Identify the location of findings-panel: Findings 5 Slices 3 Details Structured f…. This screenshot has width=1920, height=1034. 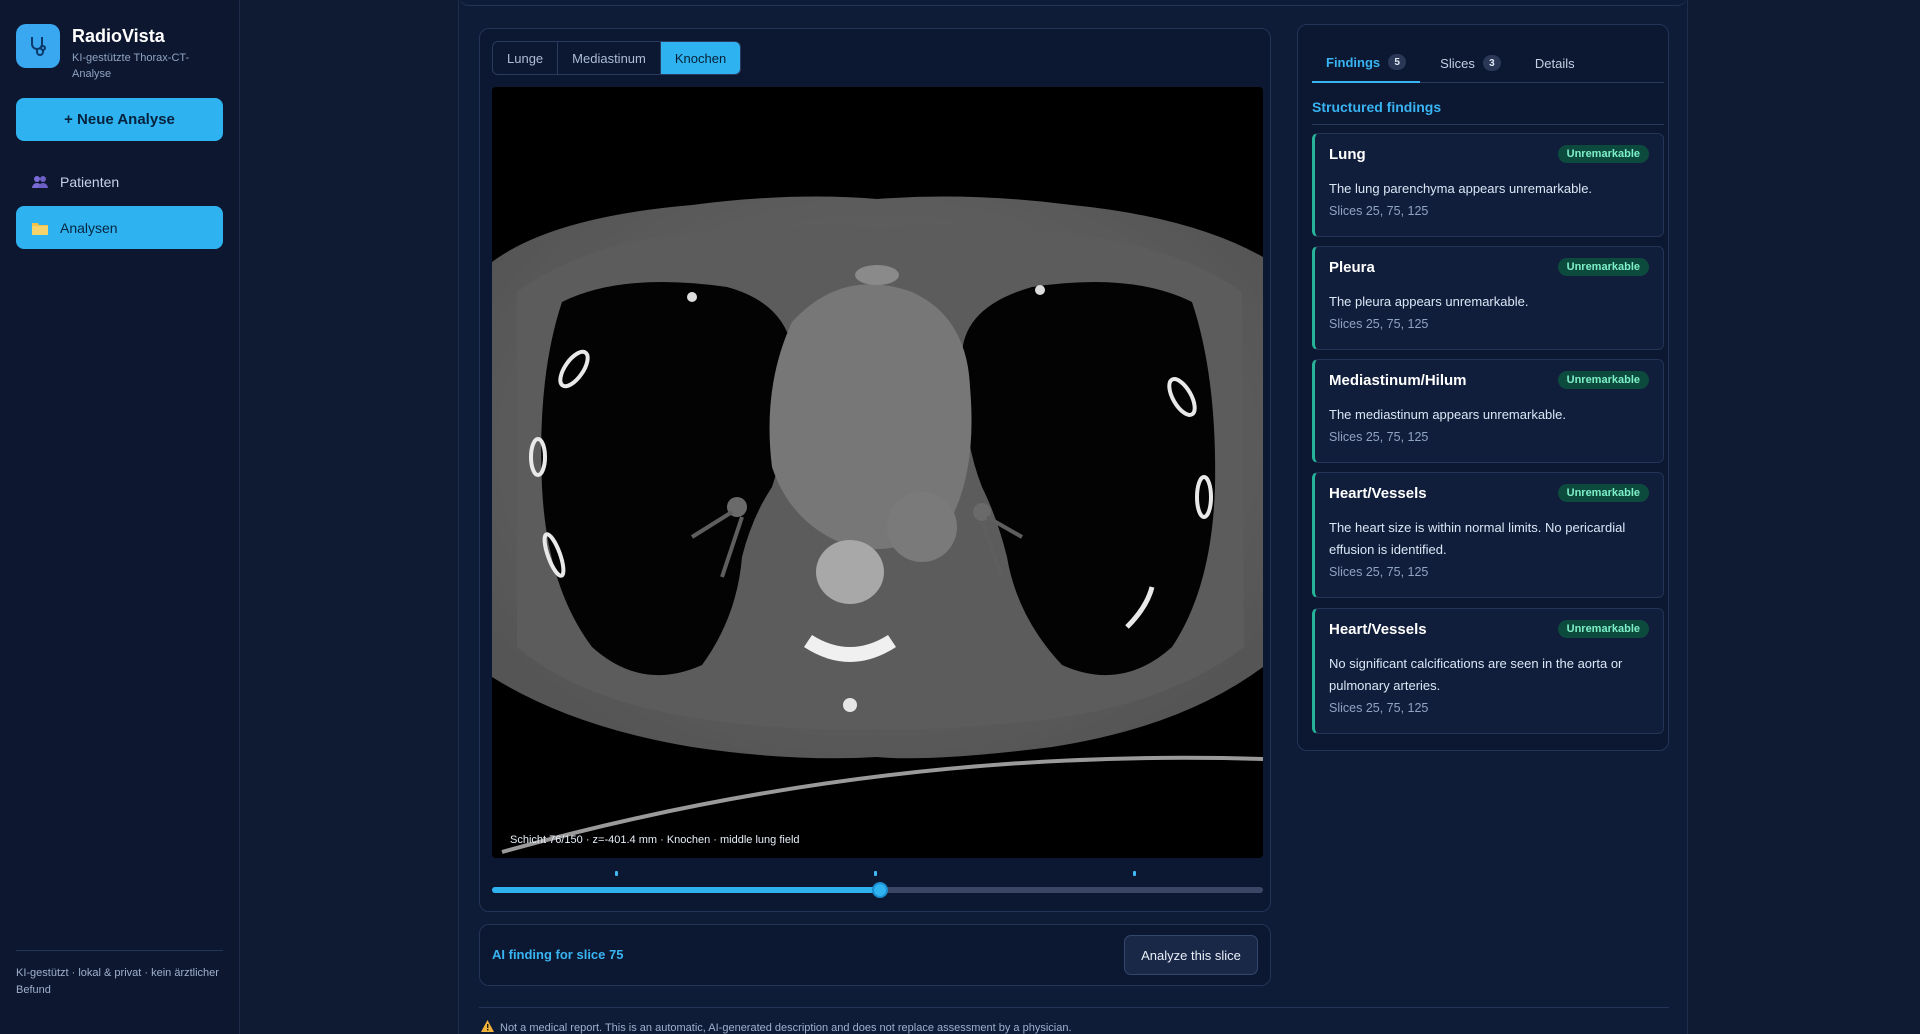
(1483, 387).